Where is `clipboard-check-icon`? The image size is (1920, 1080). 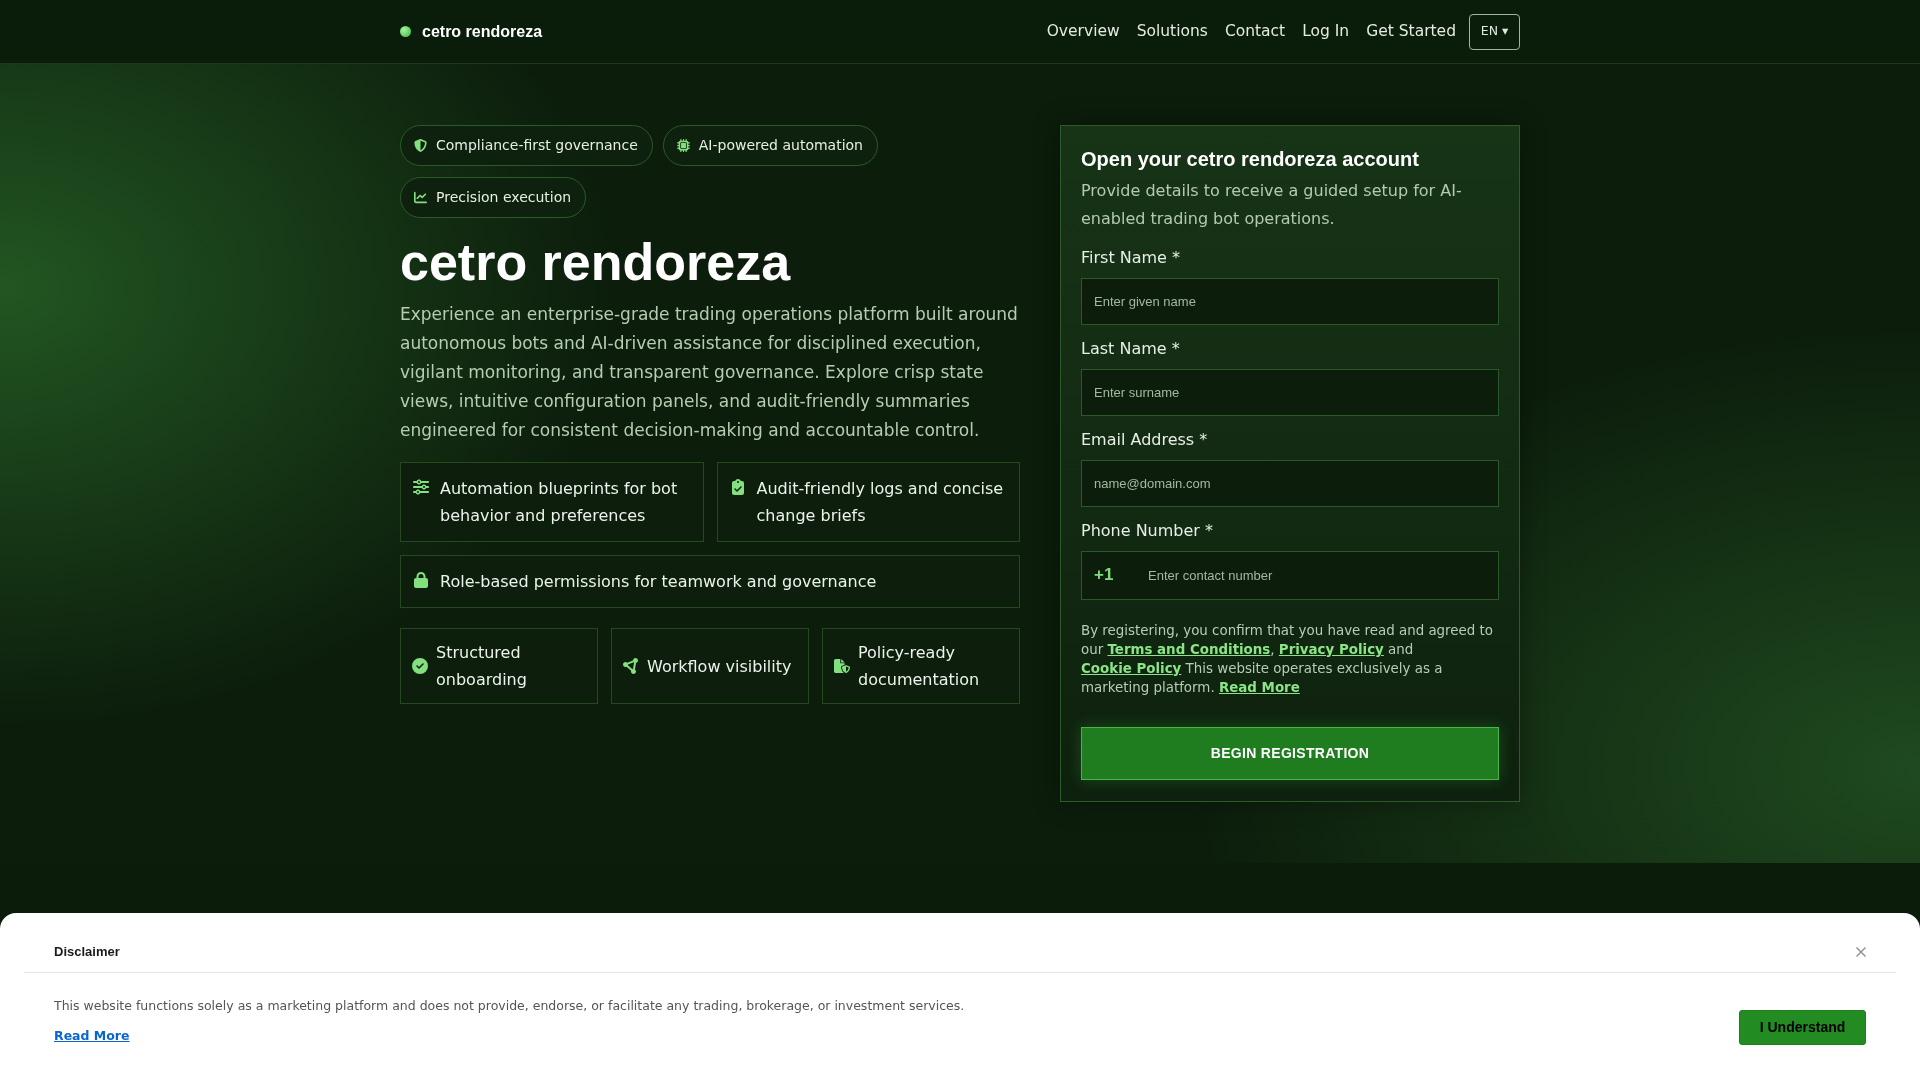 clipboard-check-icon is located at coordinates (737, 487).